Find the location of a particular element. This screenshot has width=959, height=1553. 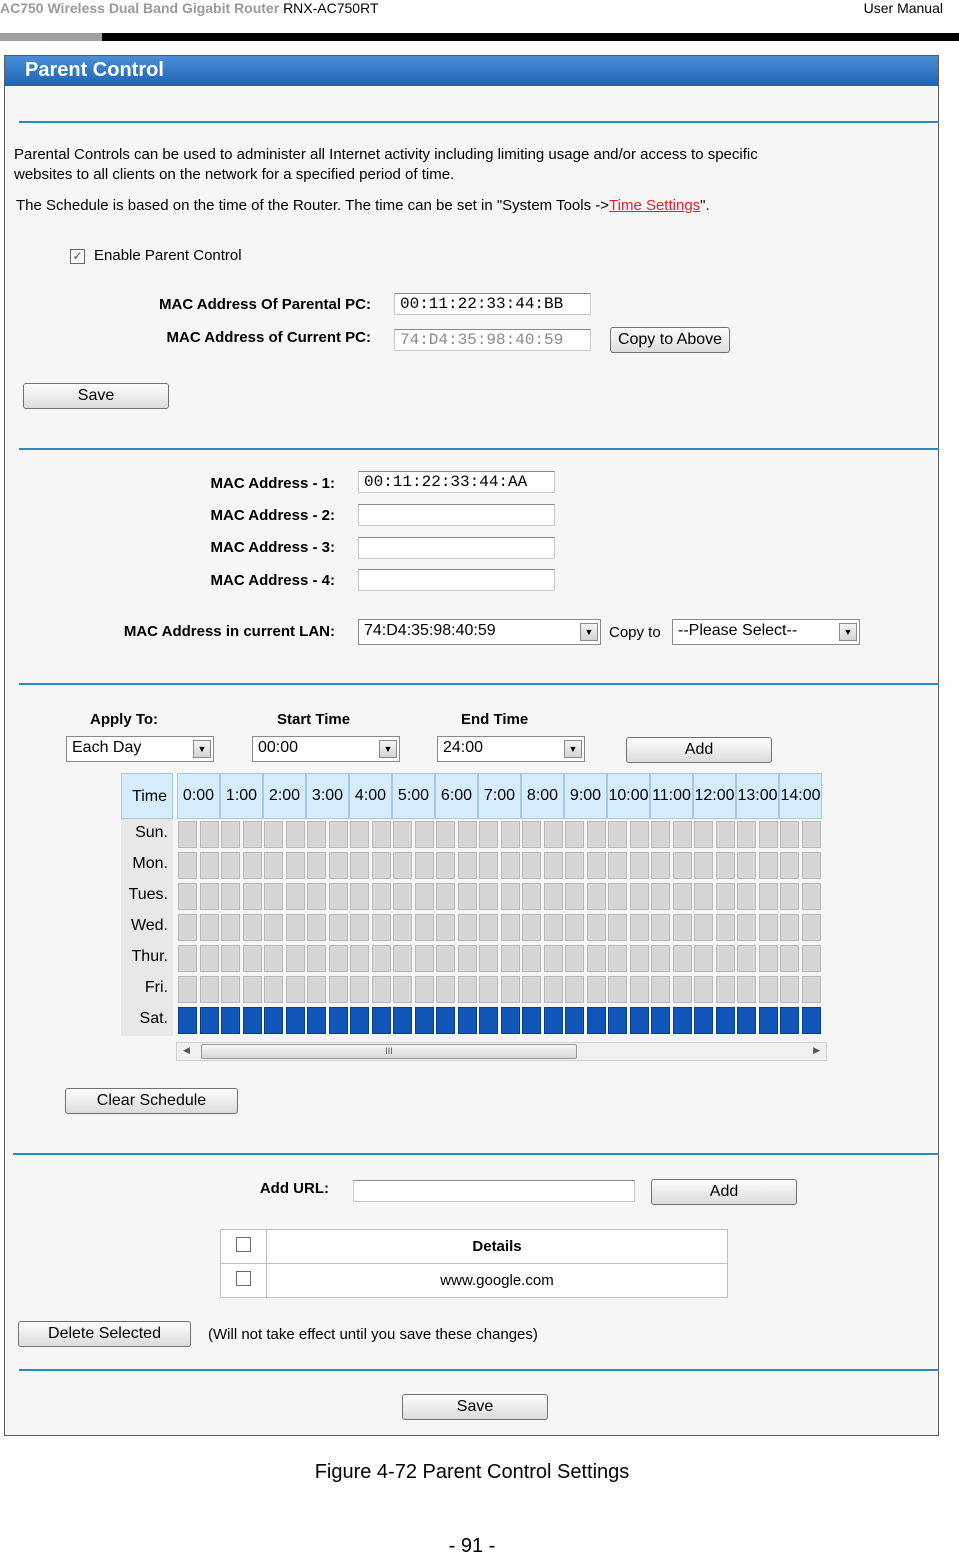

end-time-select: 24:00 ▼ is located at coordinates (511, 749).